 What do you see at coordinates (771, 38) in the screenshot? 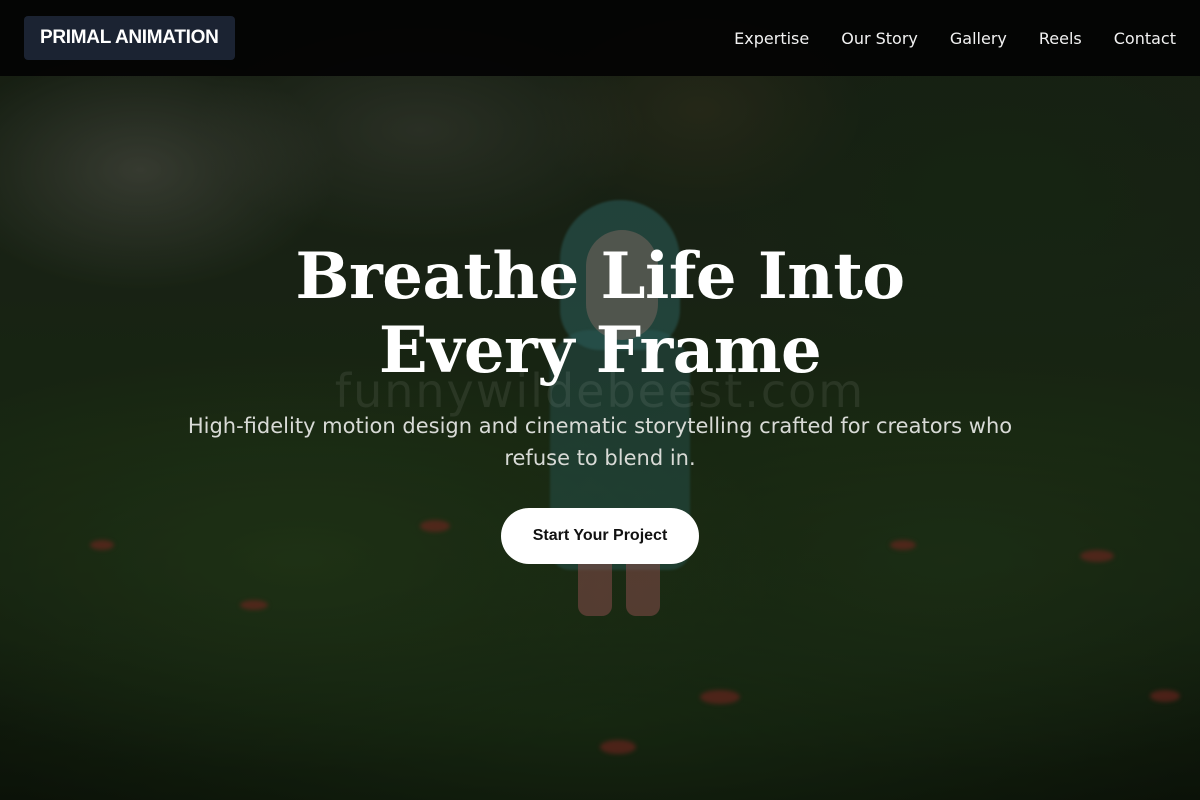
I see `nav-link-expertise: Expertise` at bounding box center [771, 38].